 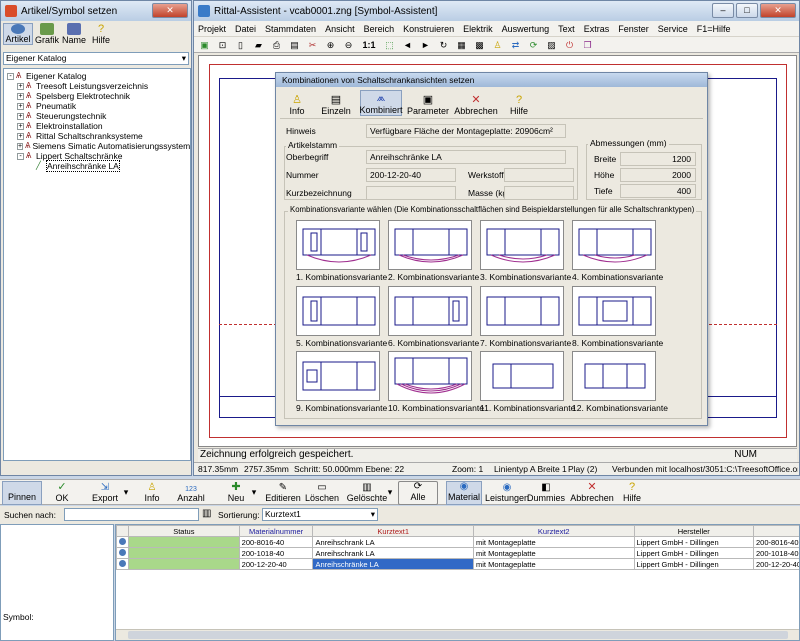 What do you see at coordinates (479, 45) in the screenshot?
I see `table-icon: ▩` at bounding box center [479, 45].